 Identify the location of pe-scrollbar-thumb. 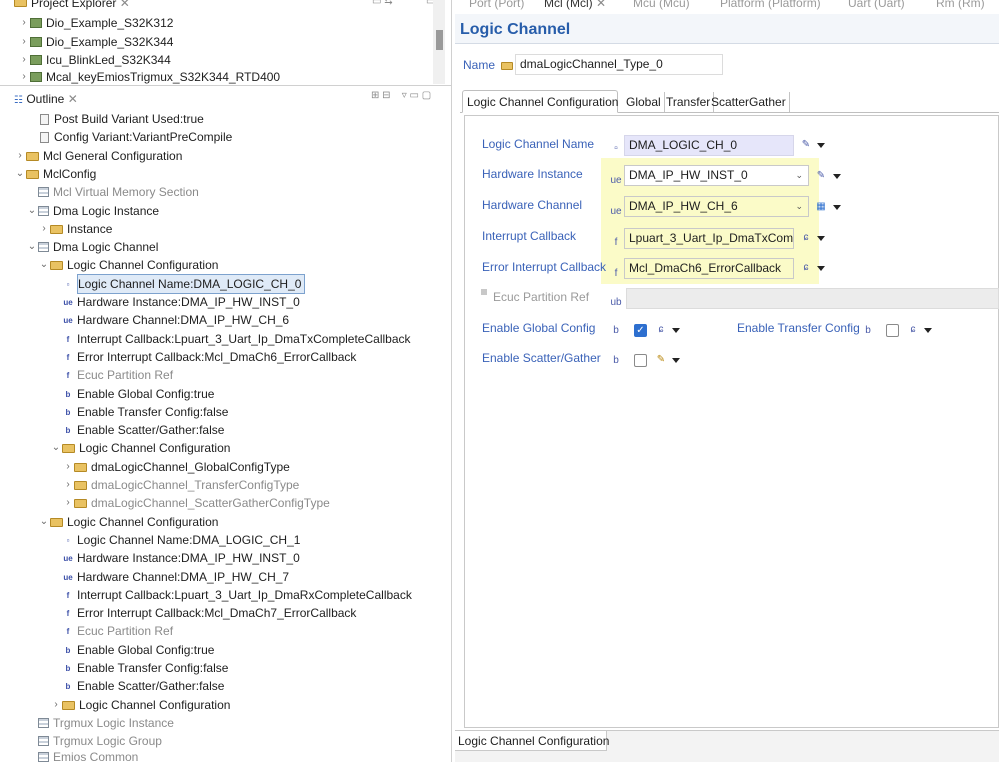
(439, 40).